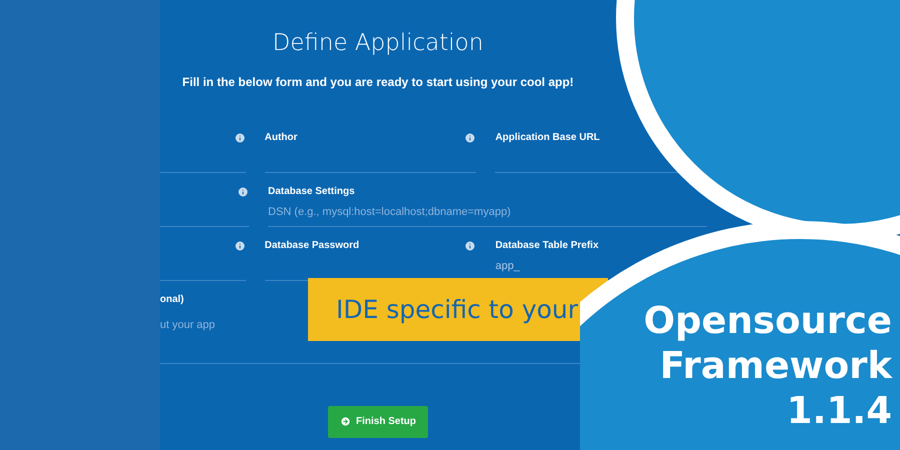  What do you see at coordinates (507, 266) in the screenshot?
I see `input-field: app_` at bounding box center [507, 266].